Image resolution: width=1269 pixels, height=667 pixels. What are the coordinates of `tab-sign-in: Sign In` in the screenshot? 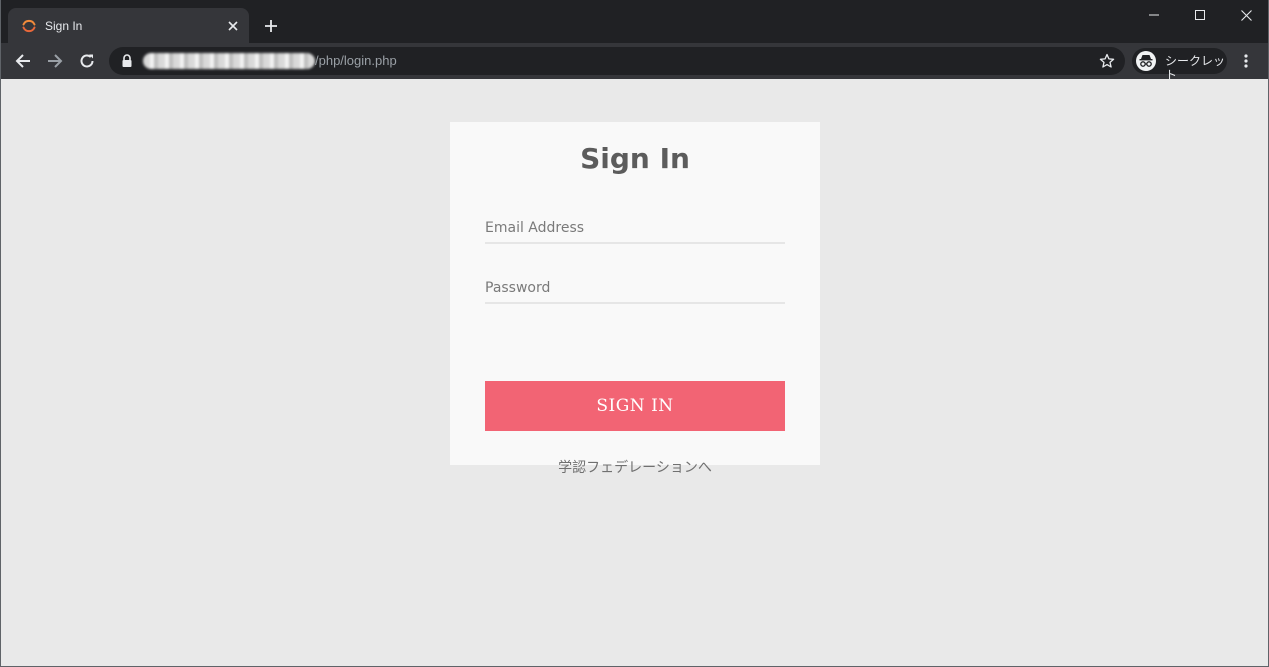 It's located at (128, 25).